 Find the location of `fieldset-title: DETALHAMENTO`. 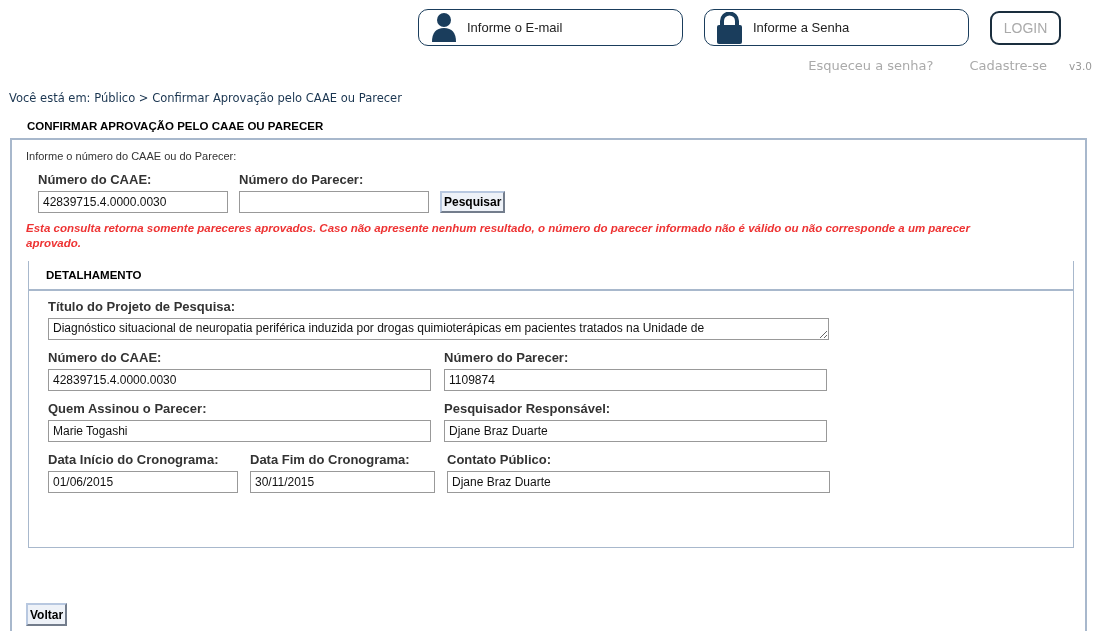

fieldset-title: DETALHAMENTO is located at coordinates (551, 276).